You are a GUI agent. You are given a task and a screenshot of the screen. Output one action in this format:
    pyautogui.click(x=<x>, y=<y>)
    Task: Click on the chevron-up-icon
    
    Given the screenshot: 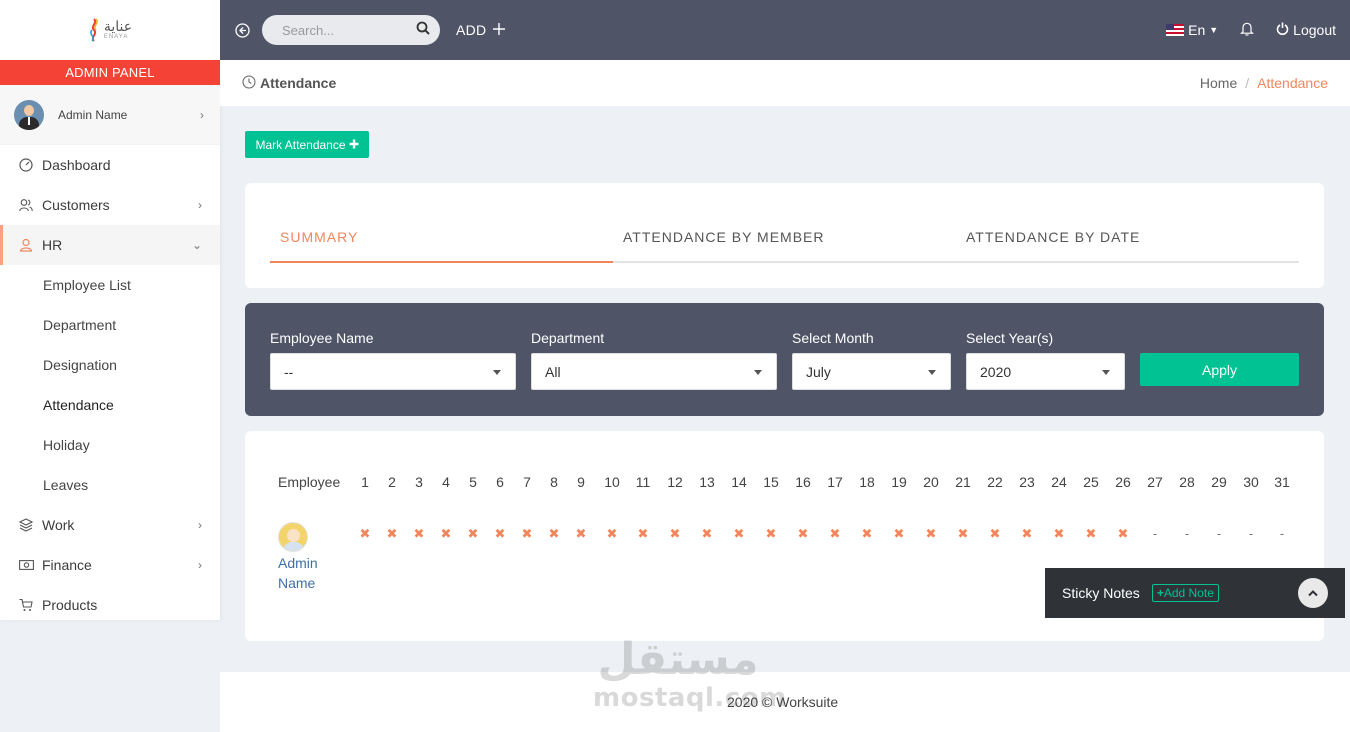 What is the action you would take?
    pyautogui.click(x=1313, y=593)
    